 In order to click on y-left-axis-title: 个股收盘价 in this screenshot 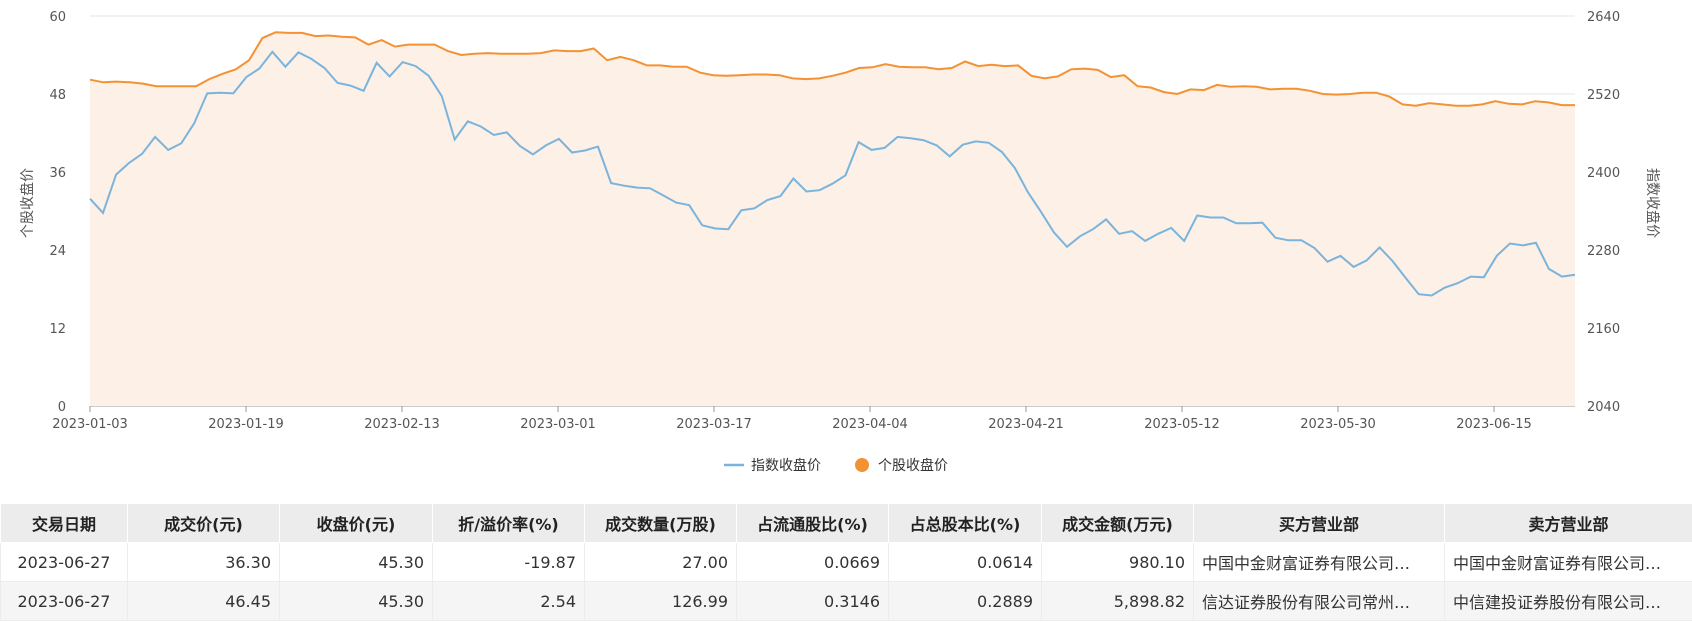, I will do `click(27, 203)`.